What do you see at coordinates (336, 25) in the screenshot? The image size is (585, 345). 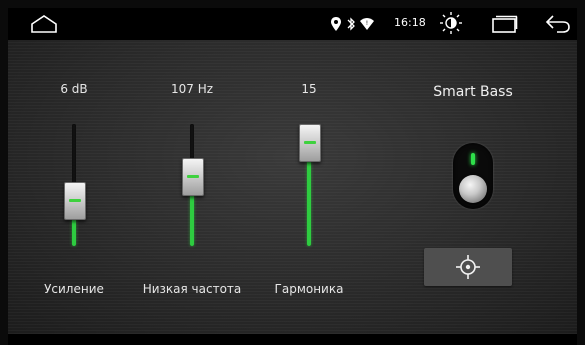 I see `location-icon` at bounding box center [336, 25].